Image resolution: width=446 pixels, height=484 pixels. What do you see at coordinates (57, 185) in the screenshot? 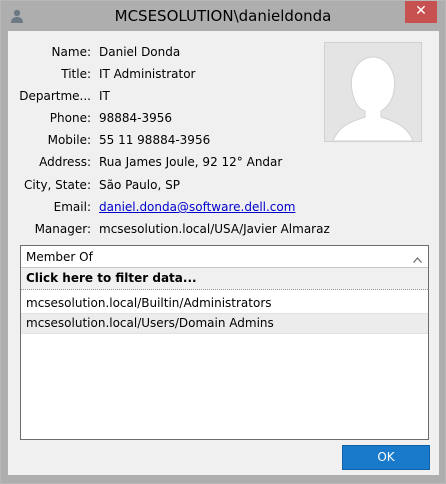
I see `city-state-label: City, State:` at bounding box center [57, 185].